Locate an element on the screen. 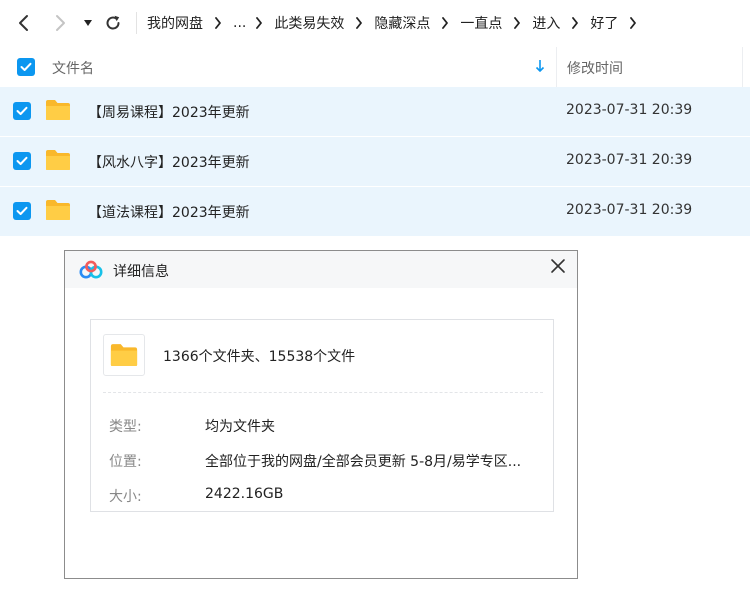  history-dropdown-button is located at coordinates (88, 23).